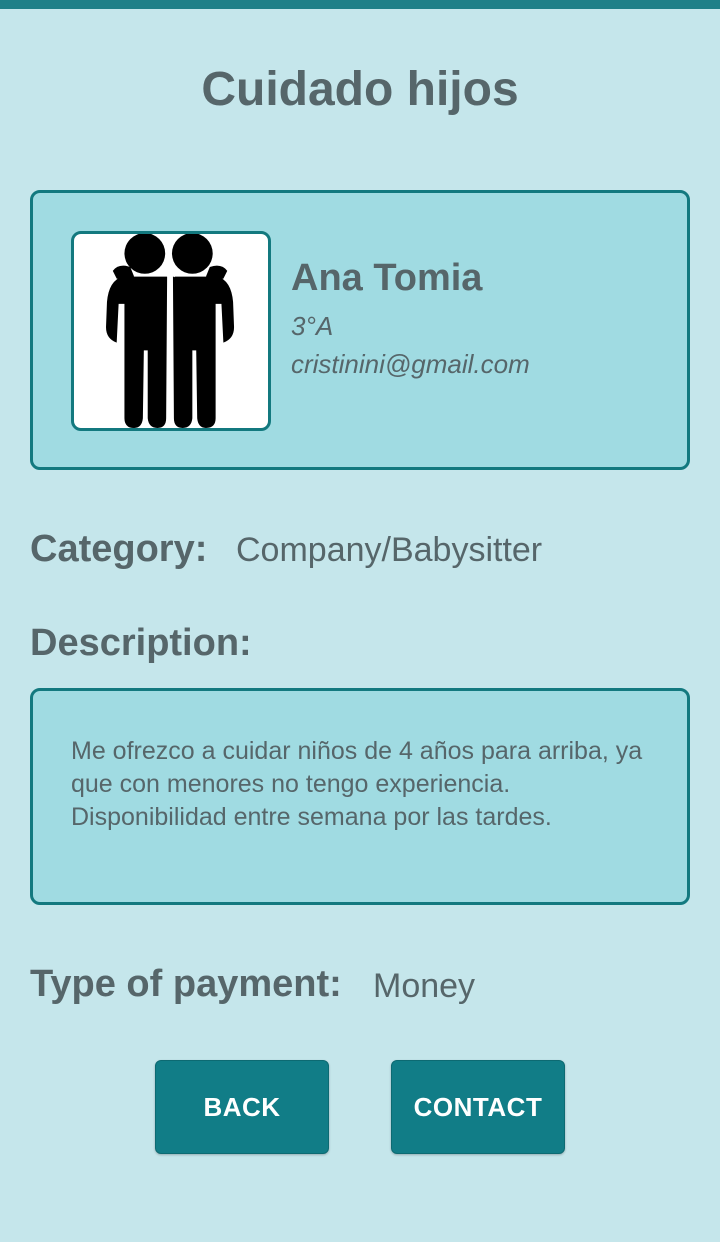 This screenshot has height=1242, width=720. I want to click on two-people-icon, so click(170, 331).